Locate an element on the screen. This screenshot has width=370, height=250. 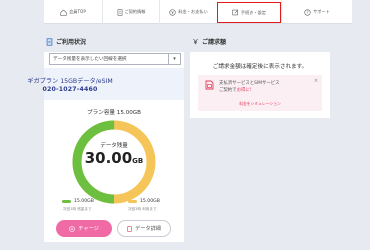
sim-card-icon is located at coordinates (209, 85).